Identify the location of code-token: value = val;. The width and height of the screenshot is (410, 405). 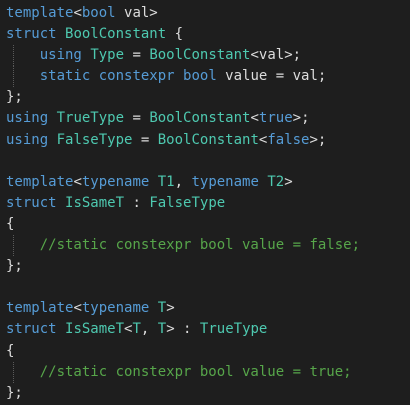
(271, 76).